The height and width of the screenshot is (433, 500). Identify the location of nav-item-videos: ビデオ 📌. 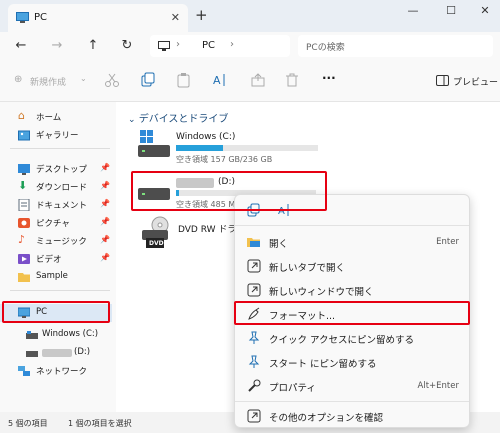
(56, 259).